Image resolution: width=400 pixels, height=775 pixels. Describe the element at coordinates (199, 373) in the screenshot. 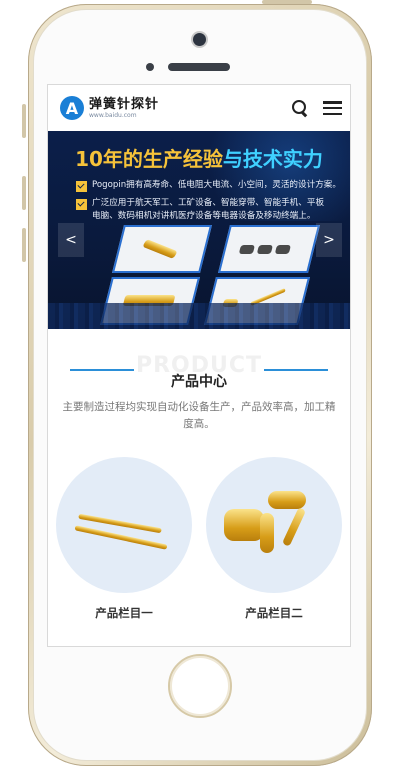

I see `product-section-header: PRODUCT 产品中心` at that location.